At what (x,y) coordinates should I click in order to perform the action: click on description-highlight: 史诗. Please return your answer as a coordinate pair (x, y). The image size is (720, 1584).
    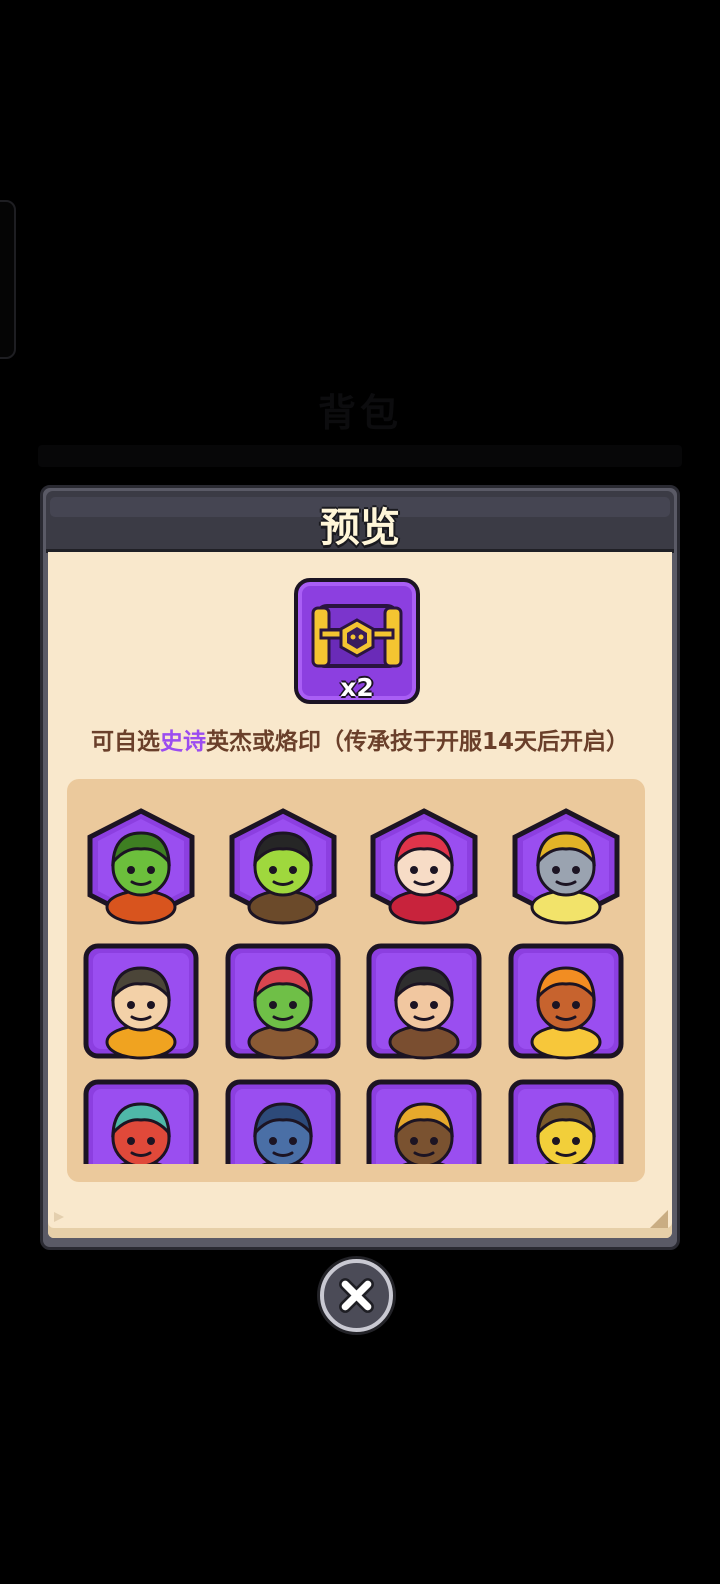
    Looking at the image, I should click on (182, 742).